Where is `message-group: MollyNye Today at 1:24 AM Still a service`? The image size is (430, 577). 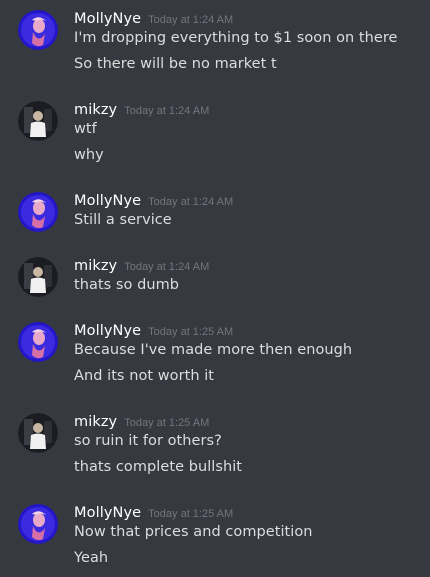 message-group: MollyNye Today at 1:24 AM Still a service is located at coordinates (215, 212).